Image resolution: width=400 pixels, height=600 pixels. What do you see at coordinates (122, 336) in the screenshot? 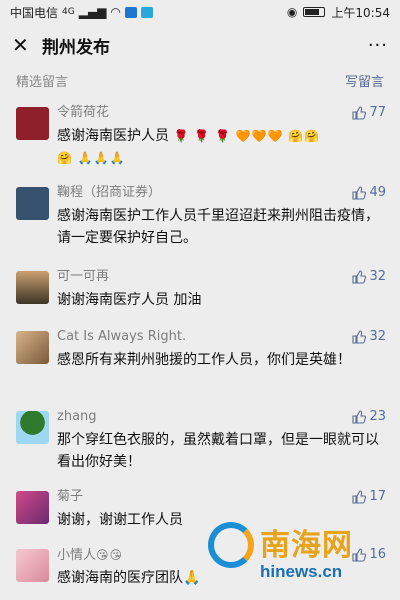
I see `comment-author: Cat Is Always Right.` at bounding box center [122, 336].